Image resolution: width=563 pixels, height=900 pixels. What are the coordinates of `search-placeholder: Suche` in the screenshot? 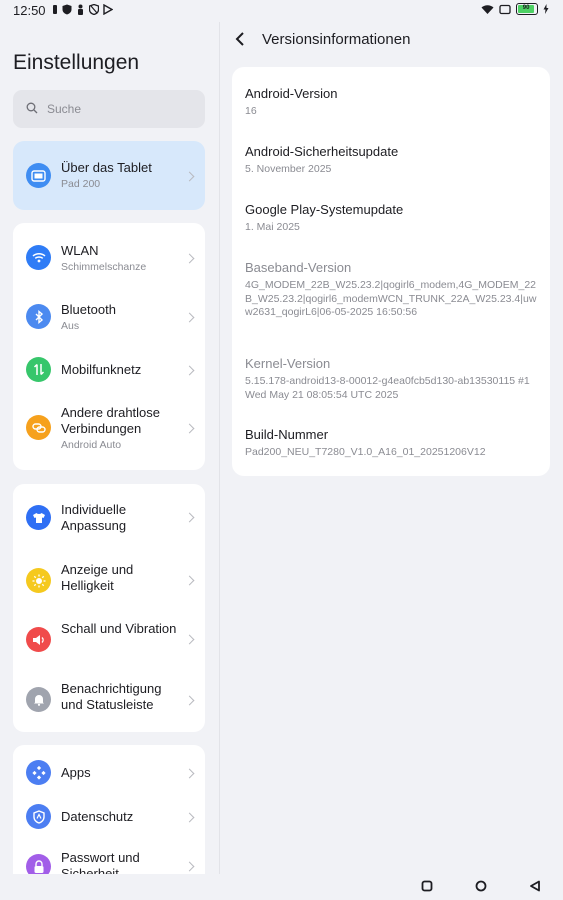 It's located at (64, 109).